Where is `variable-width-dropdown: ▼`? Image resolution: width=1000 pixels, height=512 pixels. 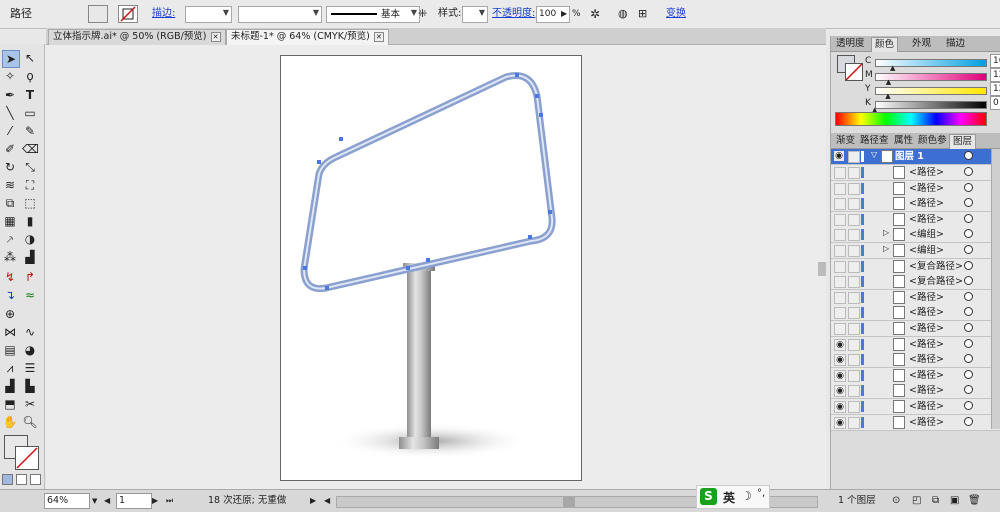
variable-width-dropdown: ▼ is located at coordinates (280, 14).